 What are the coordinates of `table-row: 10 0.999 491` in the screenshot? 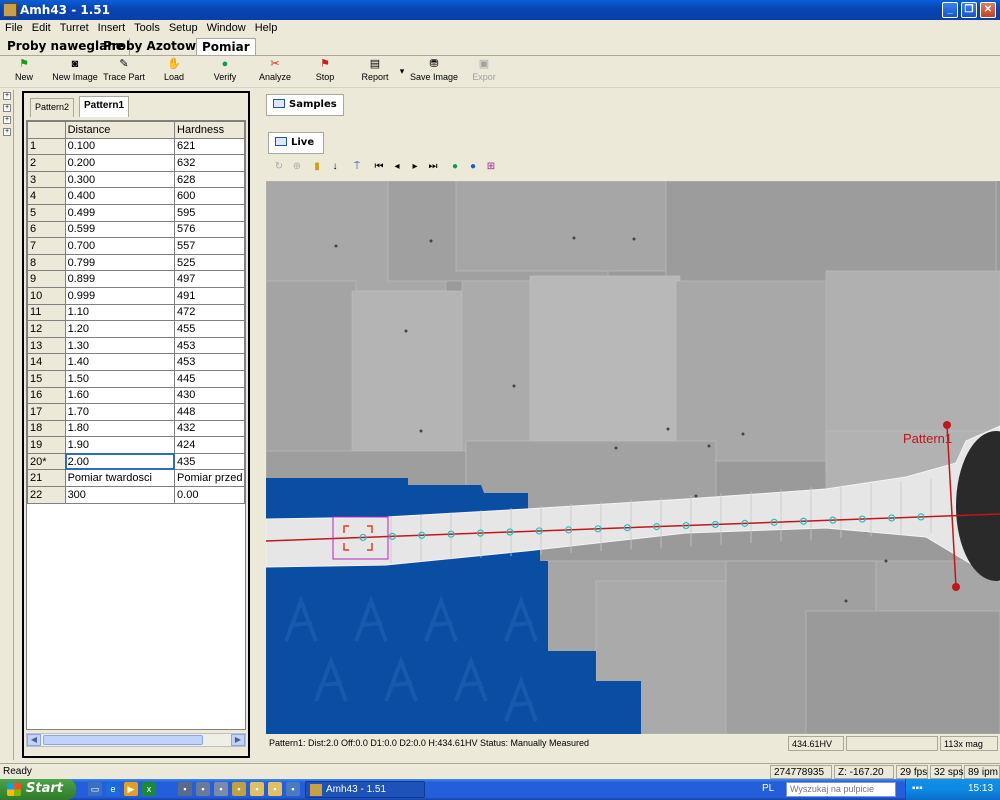 It's located at (136, 295).